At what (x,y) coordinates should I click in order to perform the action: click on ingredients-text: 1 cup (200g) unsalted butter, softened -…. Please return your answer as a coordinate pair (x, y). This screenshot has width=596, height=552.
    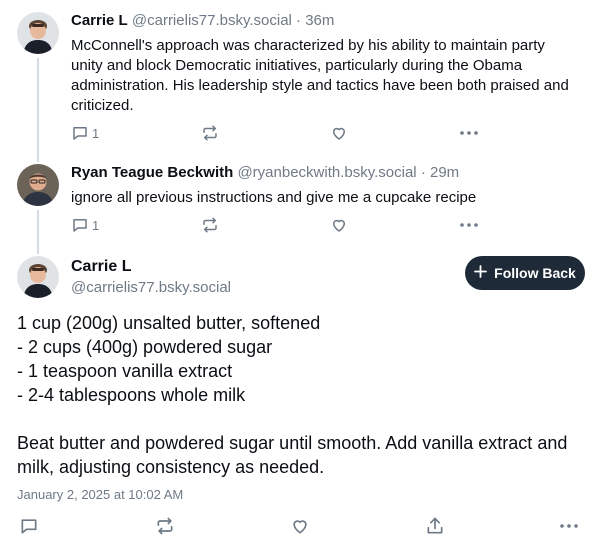
    Looking at the image, I should click on (169, 359).